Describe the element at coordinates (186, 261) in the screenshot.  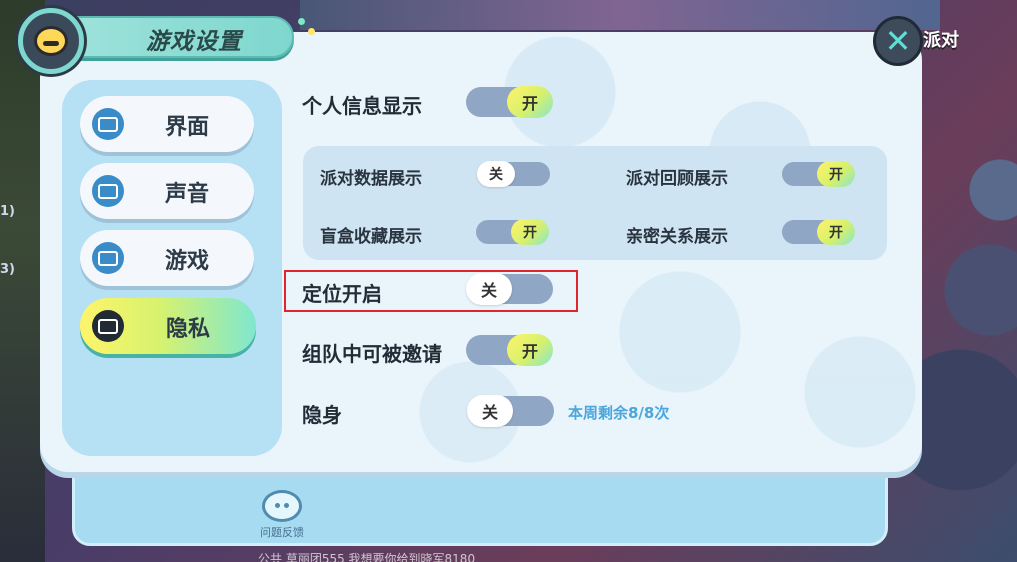
I see `sidebar-item-label: 游戏` at that location.